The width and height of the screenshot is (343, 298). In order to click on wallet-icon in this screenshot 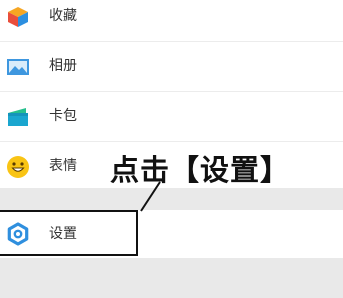, I will do `click(18, 117)`.